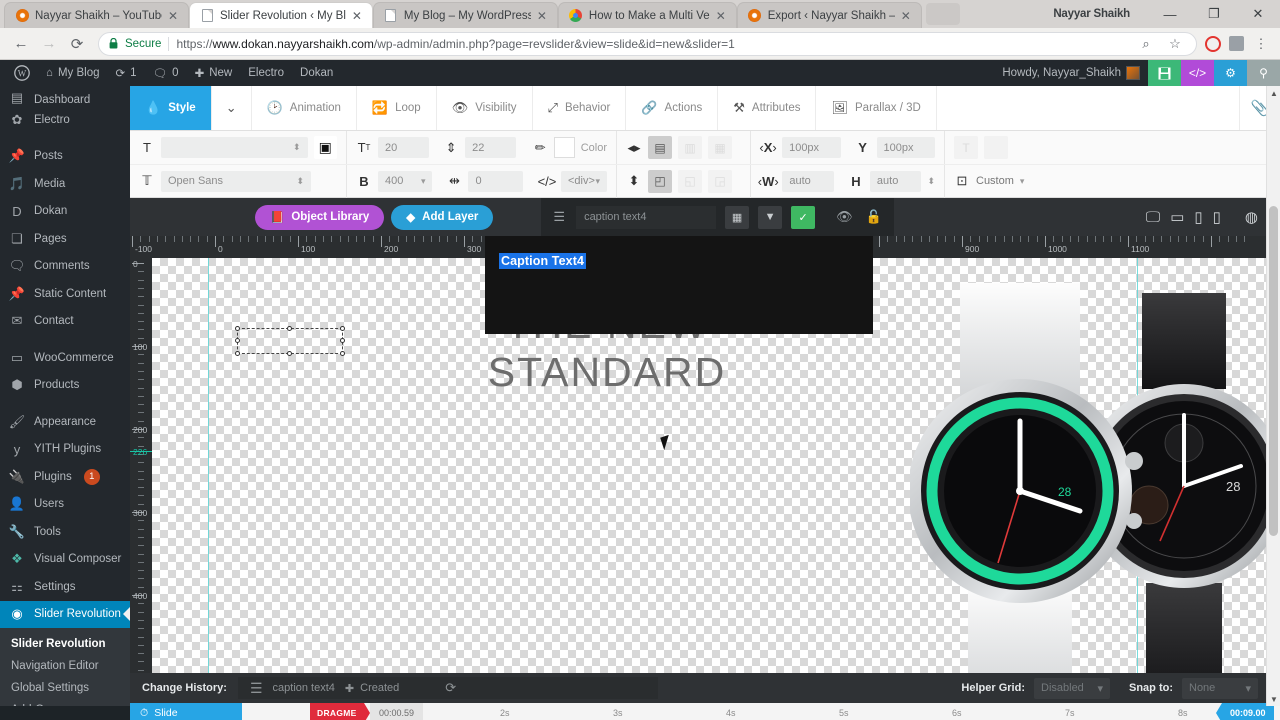 The image size is (1280, 720). What do you see at coordinates (660, 181) in the screenshot?
I see `valign-top-button: ◰` at bounding box center [660, 181].